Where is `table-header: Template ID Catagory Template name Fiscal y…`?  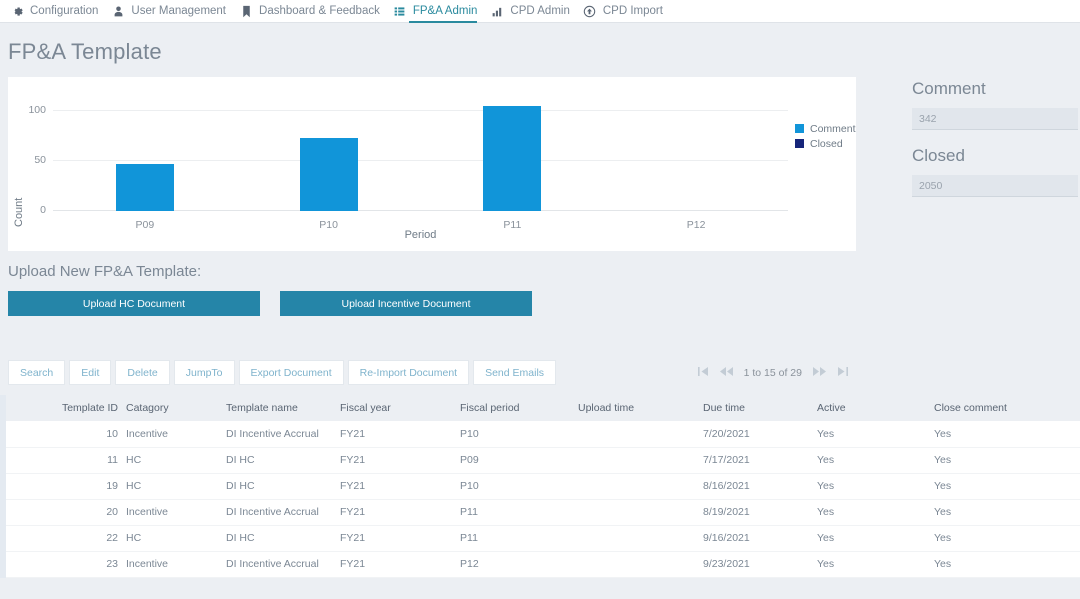
table-header: Template ID Catagory Template name Fiscal y… is located at coordinates (543, 408).